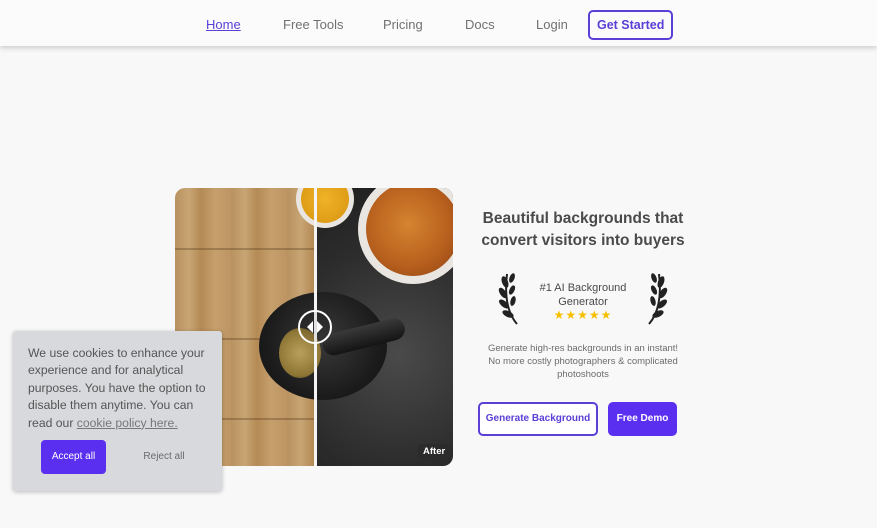 This screenshot has width=877, height=528. Describe the element at coordinates (315, 327) in the screenshot. I see `compare-slider-icon` at that location.